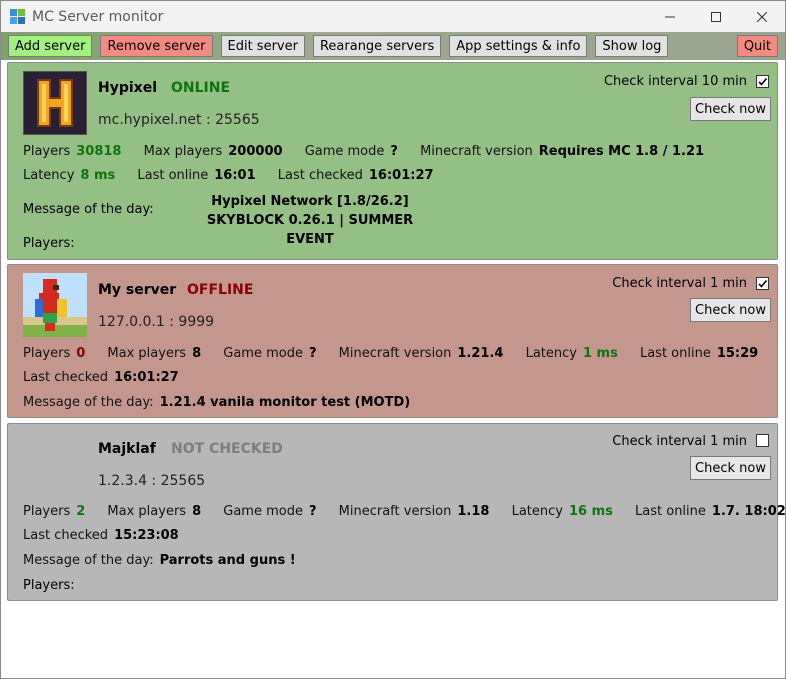 This screenshot has width=786, height=679. I want to click on mc-version-value: Requires MC 1.8 / 1.21, so click(621, 151).